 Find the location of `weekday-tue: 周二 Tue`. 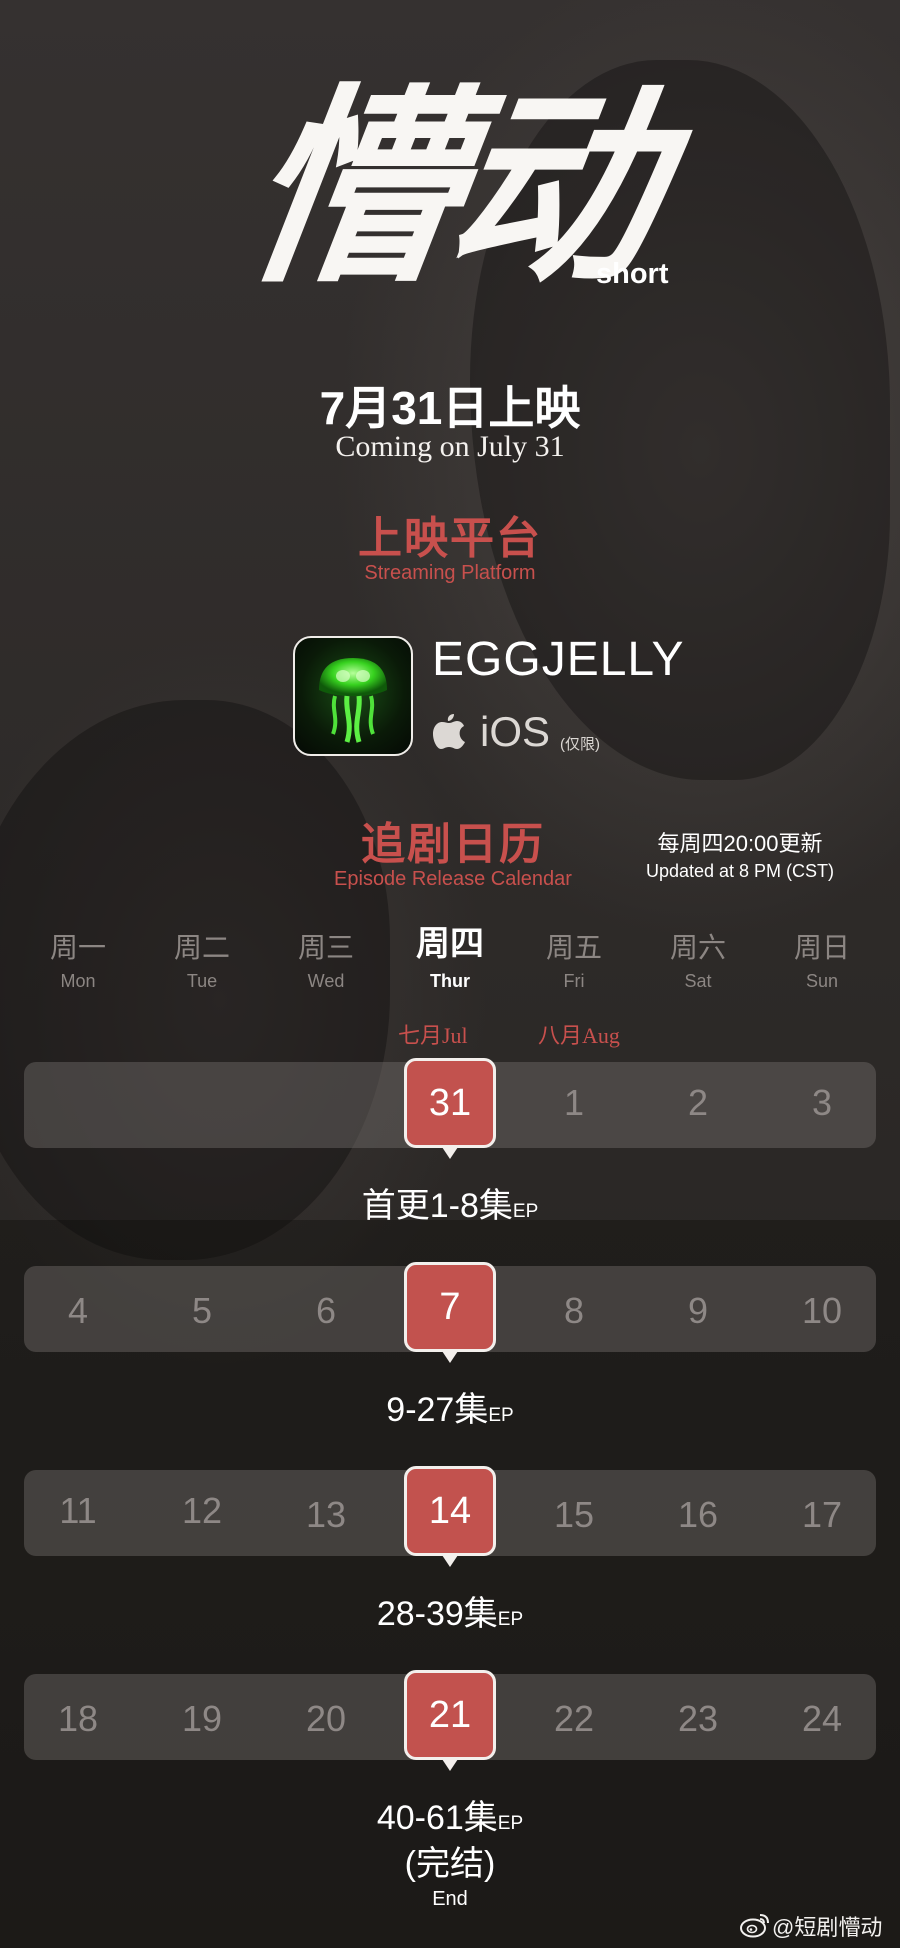

weekday-tue: 周二 Tue is located at coordinates (201, 961).